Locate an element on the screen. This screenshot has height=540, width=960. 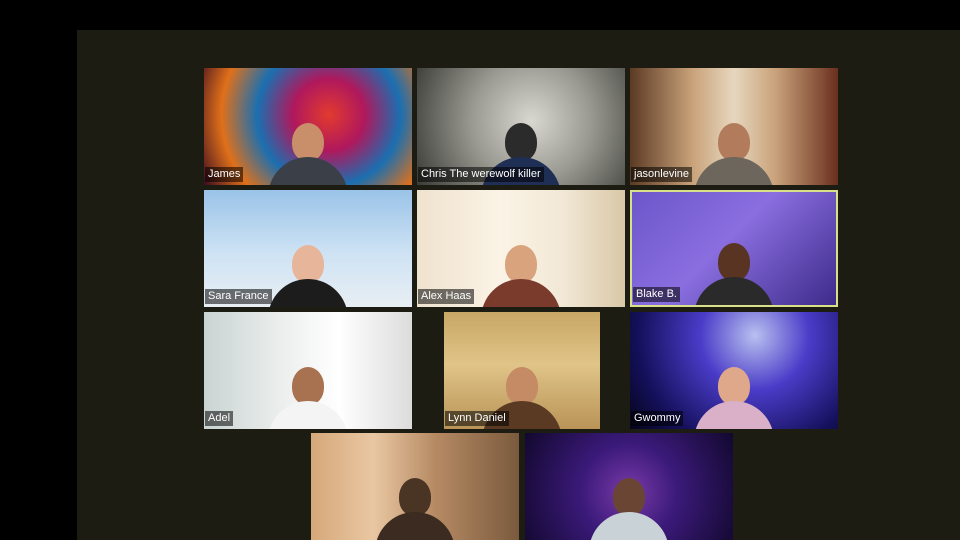
participant-tile-james: James is located at coordinates (308, 126).